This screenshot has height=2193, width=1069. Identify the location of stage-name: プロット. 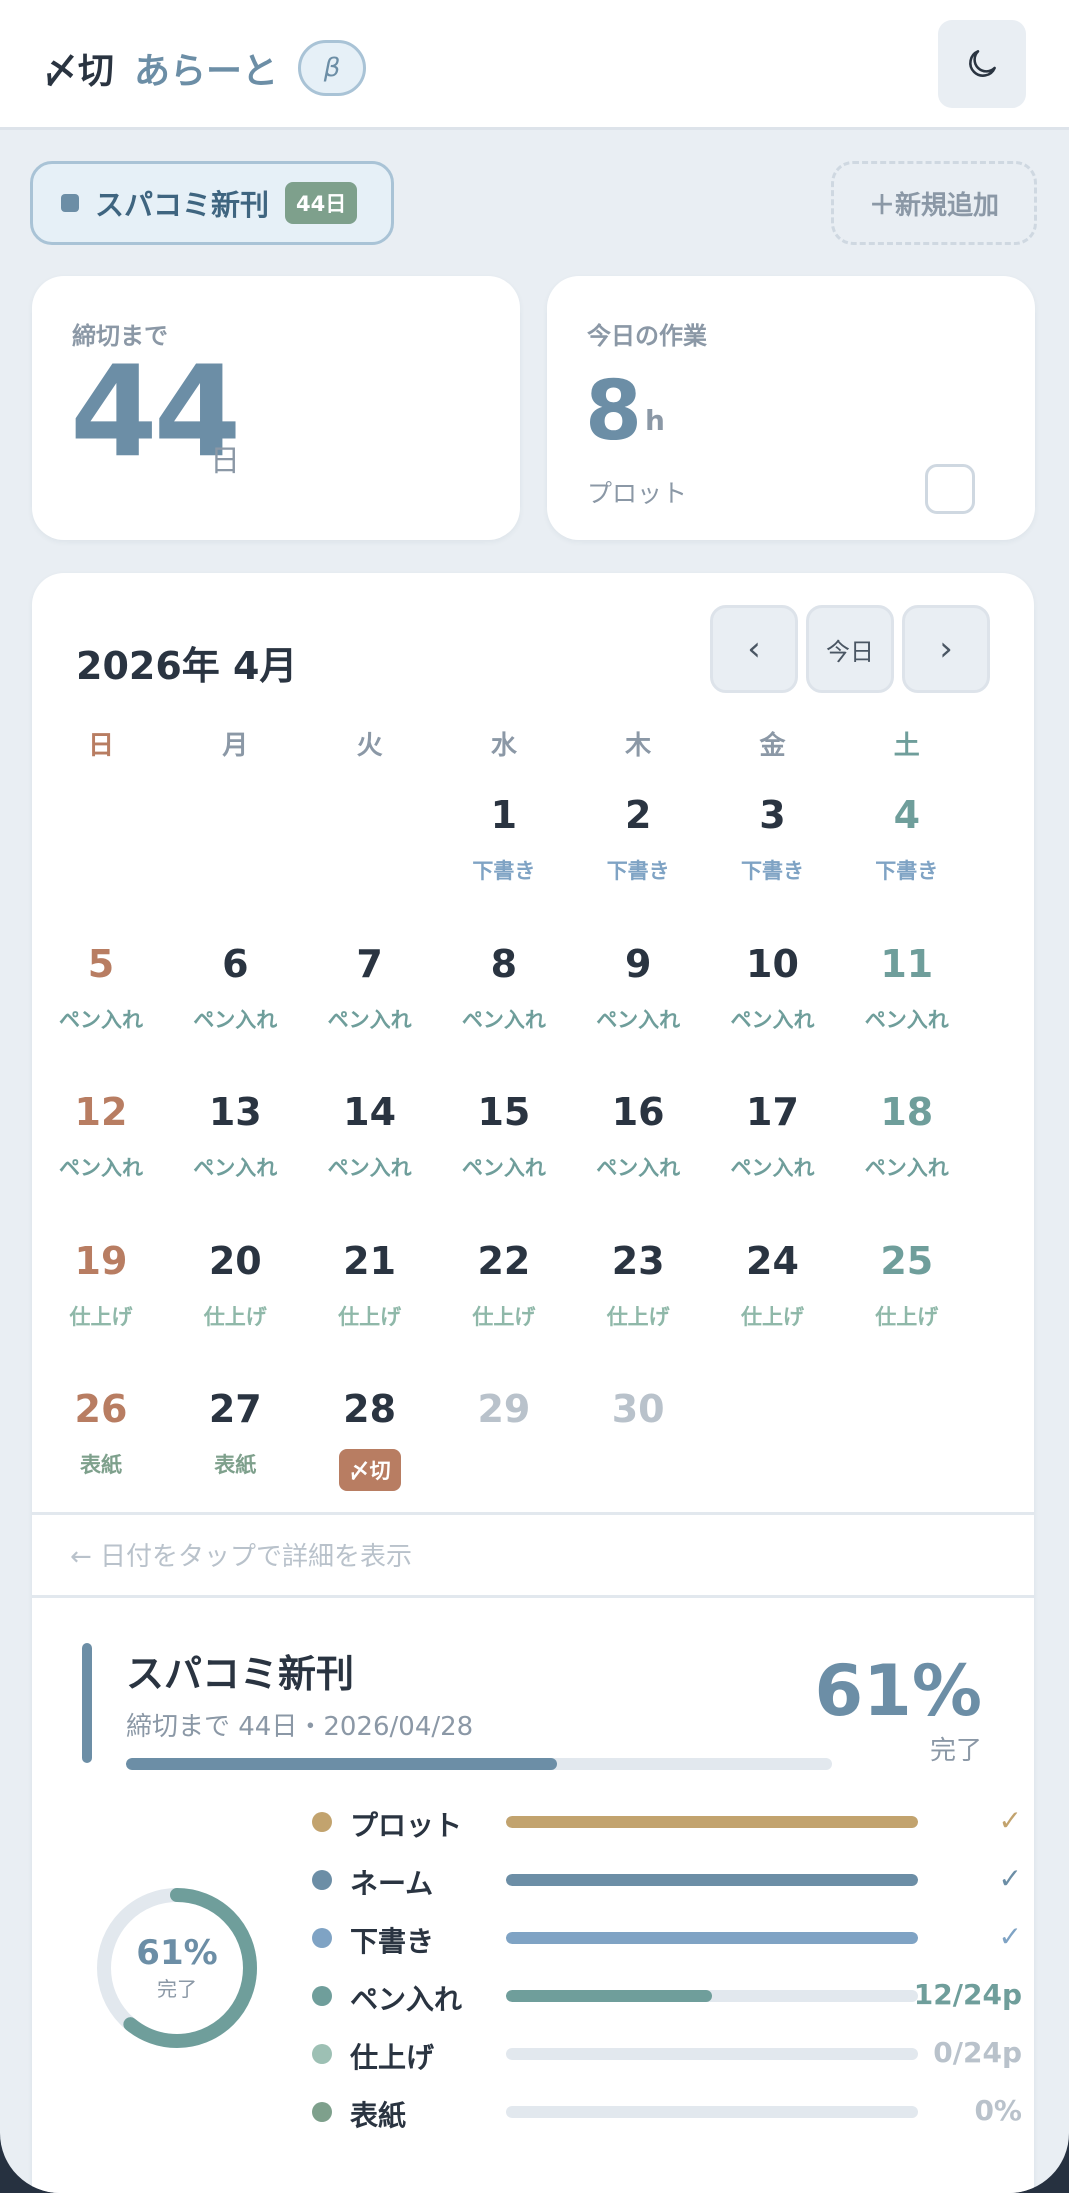
(406, 1825).